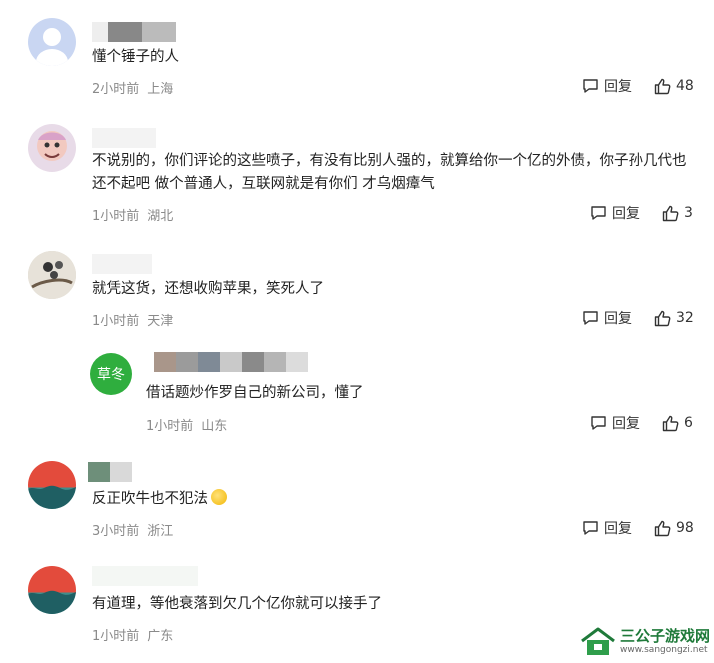 Image resolution: width=714 pixels, height=663 pixels. I want to click on like-count: 48, so click(685, 86).